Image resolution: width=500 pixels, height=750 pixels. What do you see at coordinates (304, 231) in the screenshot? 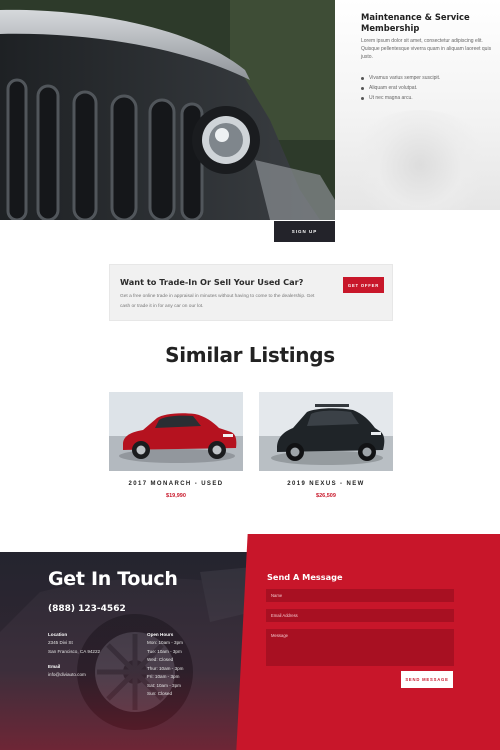
I see `sign-up-button: SIGN UP` at bounding box center [304, 231].